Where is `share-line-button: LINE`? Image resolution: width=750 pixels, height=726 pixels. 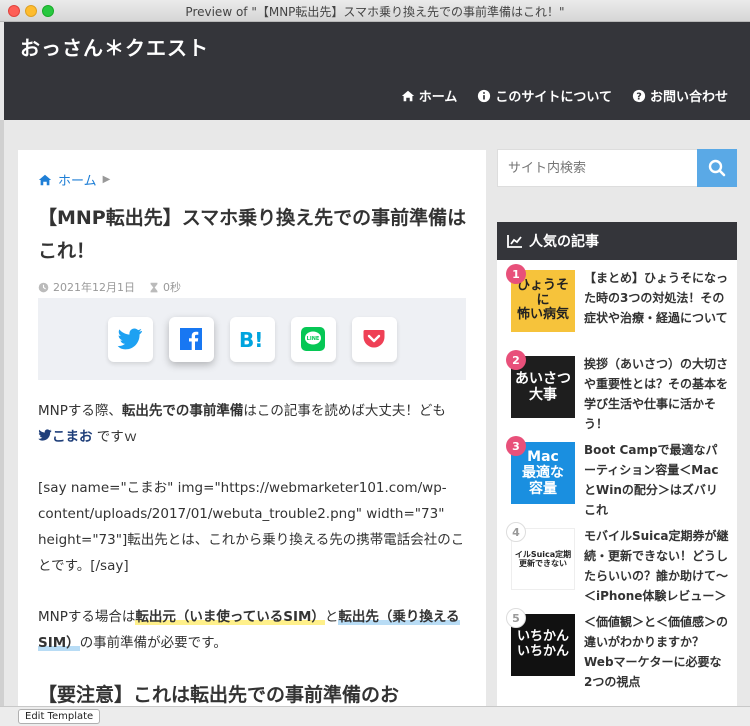 share-line-button: LINE is located at coordinates (313, 339).